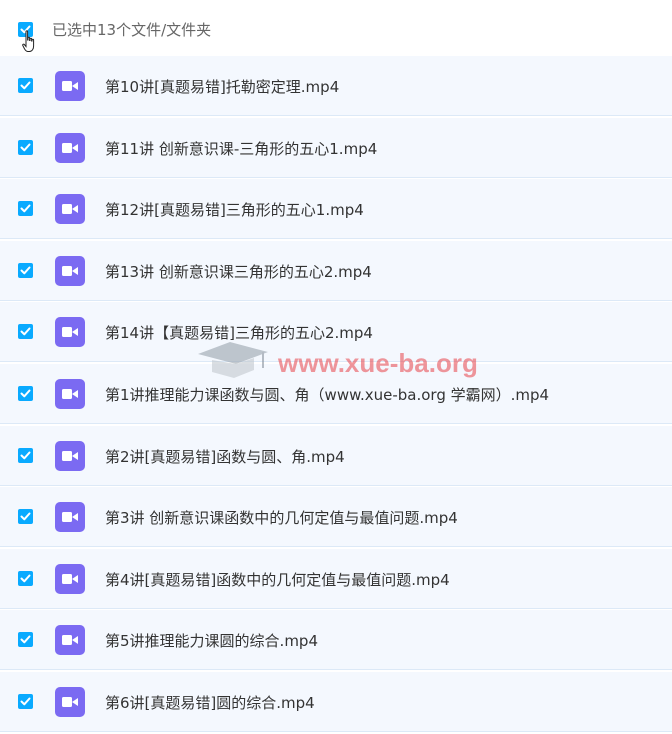 The image size is (672, 734). Describe the element at coordinates (28, 41) in the screenshot. I see `hand-pointer-cursor-icon` at that location.